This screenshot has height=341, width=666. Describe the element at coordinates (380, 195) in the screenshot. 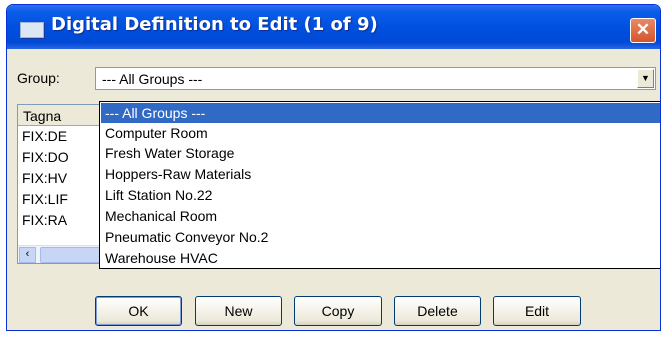

I see `dropdown-option-lift-station: Lift Station No.22` at that location.